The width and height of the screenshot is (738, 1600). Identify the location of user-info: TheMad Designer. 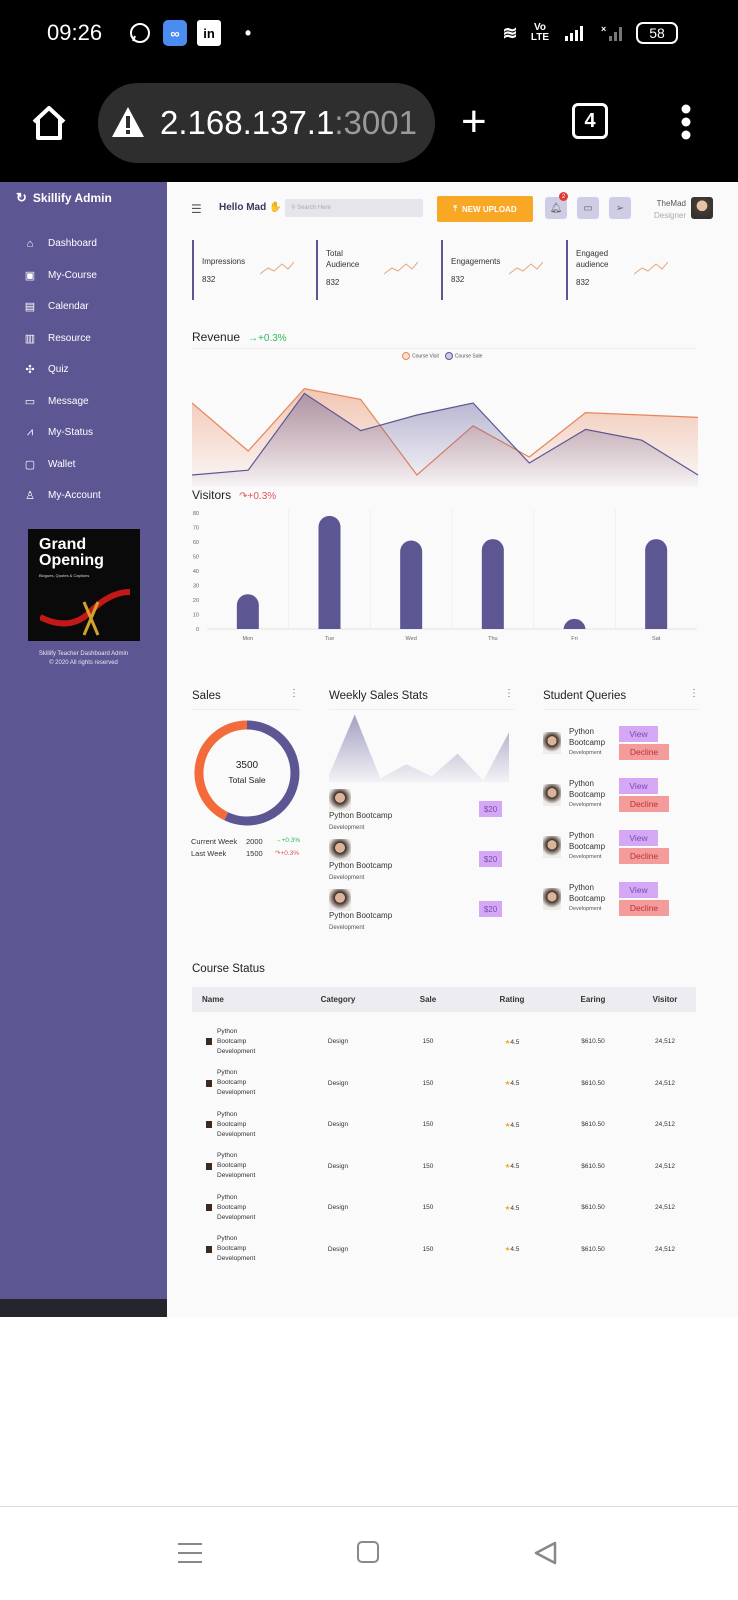
(667, 210).